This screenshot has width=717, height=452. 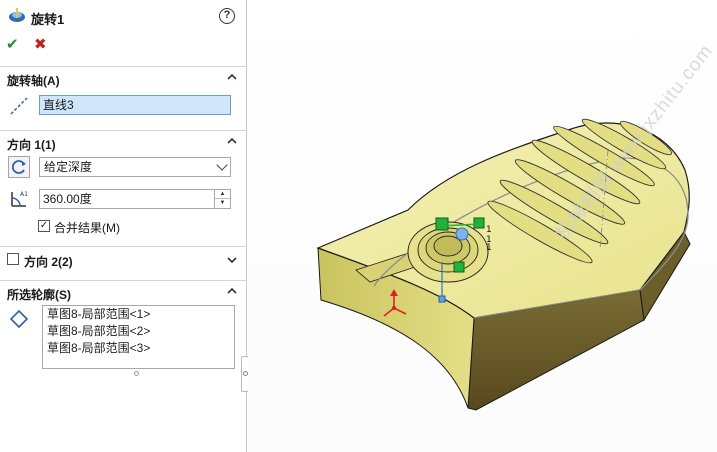 I want to click on angle-input: 360.00度 ▲ ▼, so click(x=135, y=199).